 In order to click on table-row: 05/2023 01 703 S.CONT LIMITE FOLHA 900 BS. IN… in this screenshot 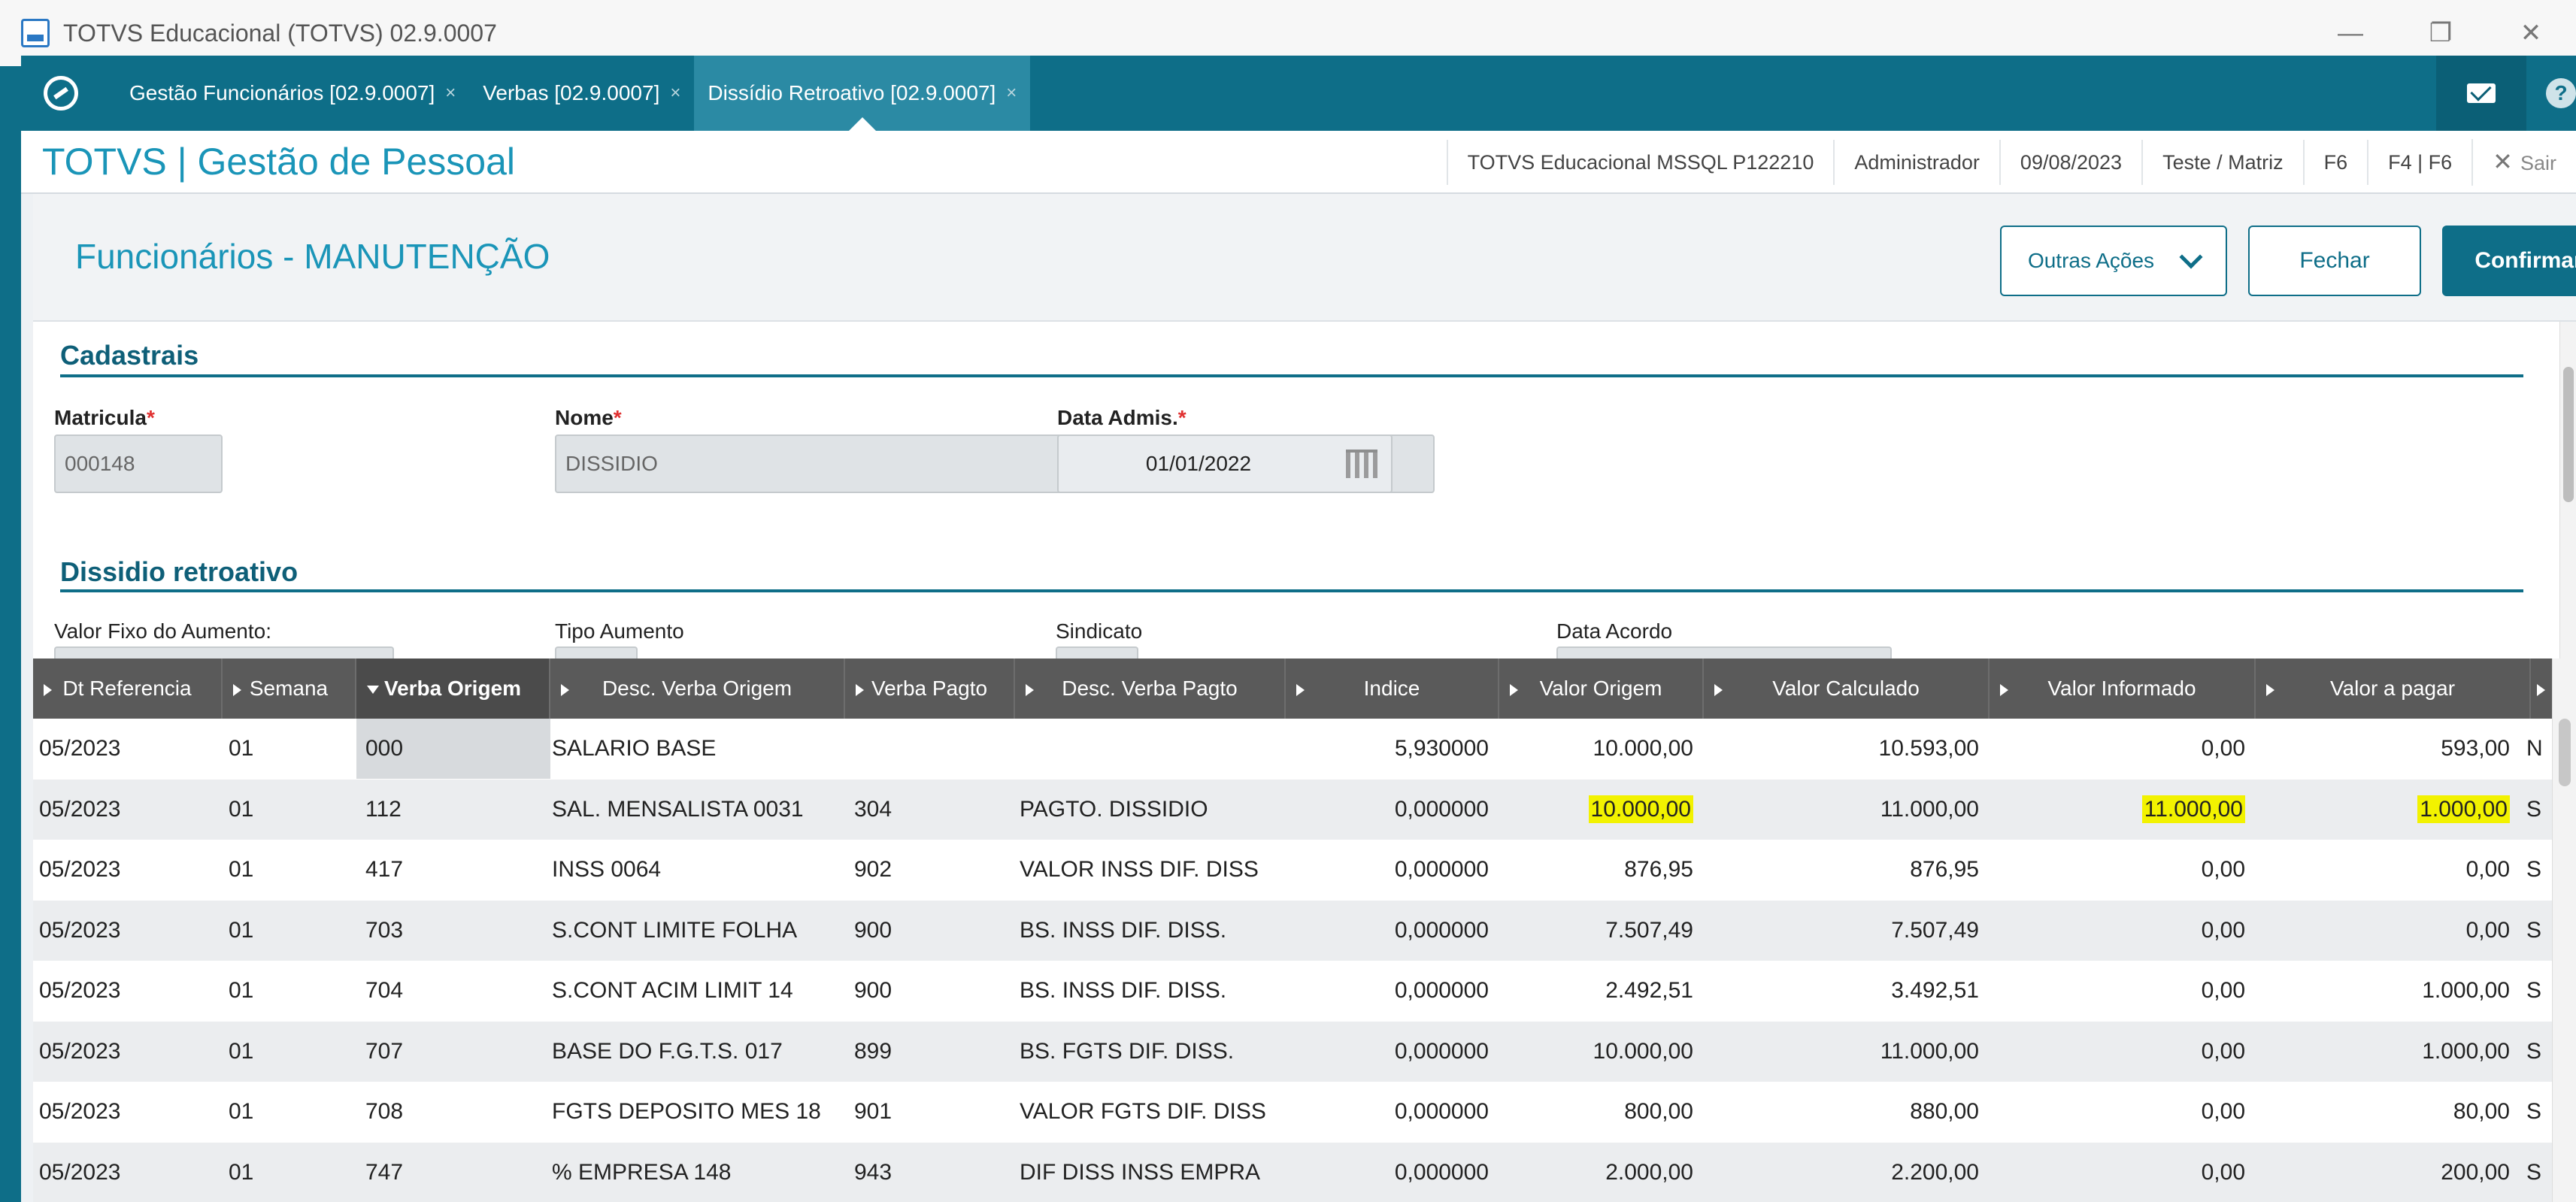, I will do `click(1292, 930)`.